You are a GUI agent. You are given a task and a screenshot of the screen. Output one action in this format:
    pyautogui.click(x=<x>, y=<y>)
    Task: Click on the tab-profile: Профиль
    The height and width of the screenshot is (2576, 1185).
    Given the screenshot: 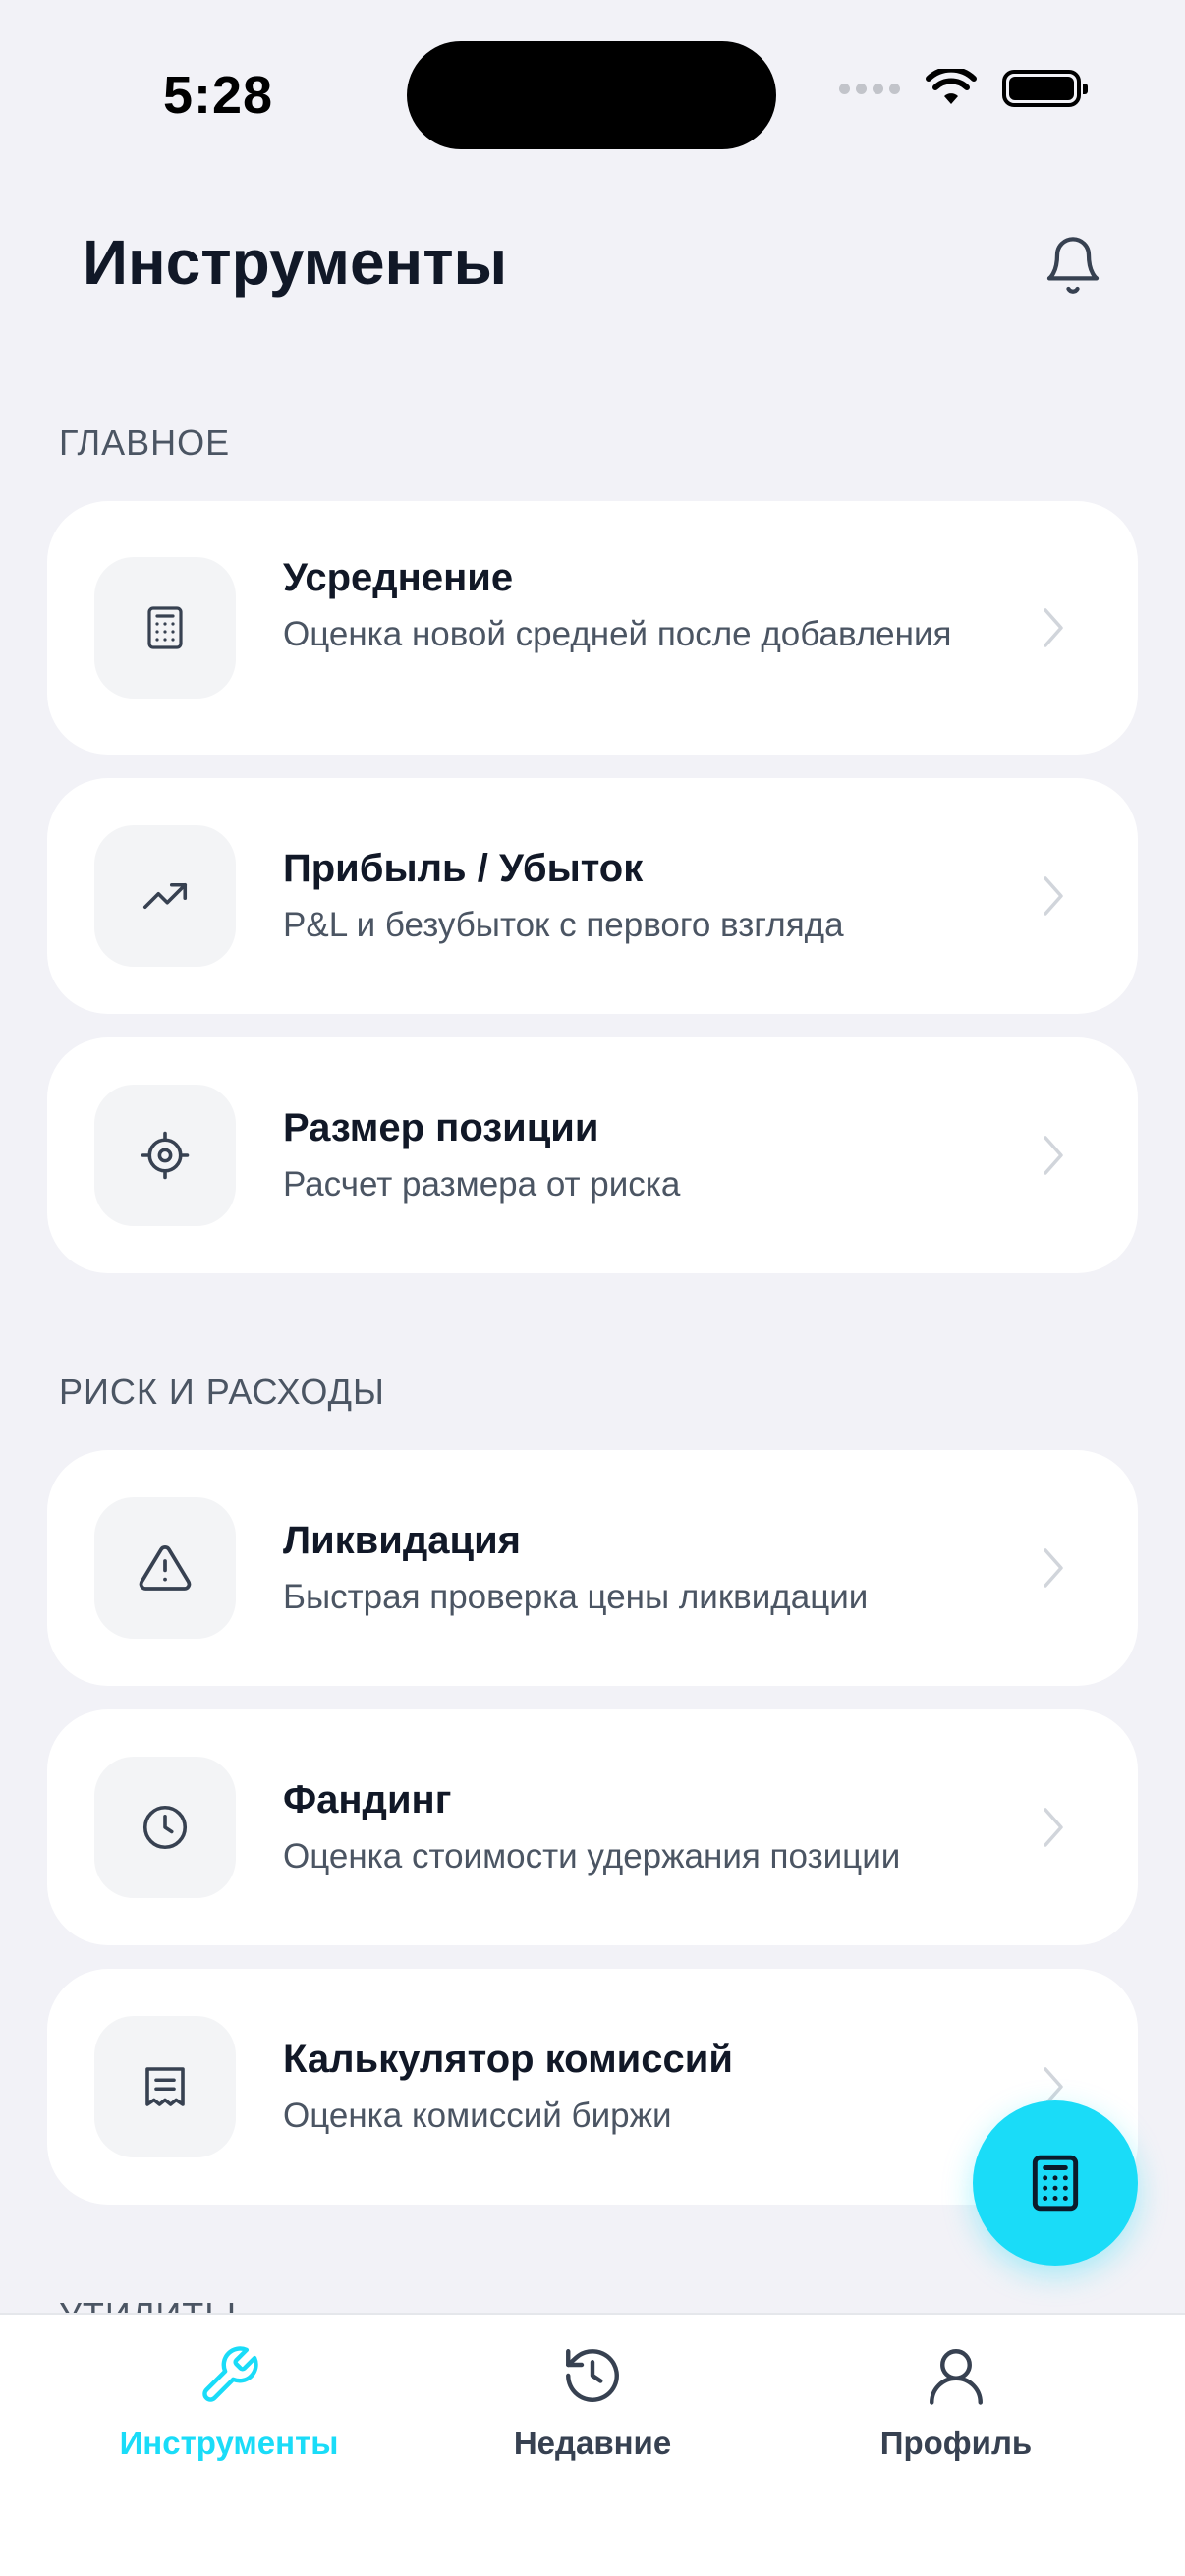 What is the action you would take?
    pyautogui.click(x=956, y=2409)
    